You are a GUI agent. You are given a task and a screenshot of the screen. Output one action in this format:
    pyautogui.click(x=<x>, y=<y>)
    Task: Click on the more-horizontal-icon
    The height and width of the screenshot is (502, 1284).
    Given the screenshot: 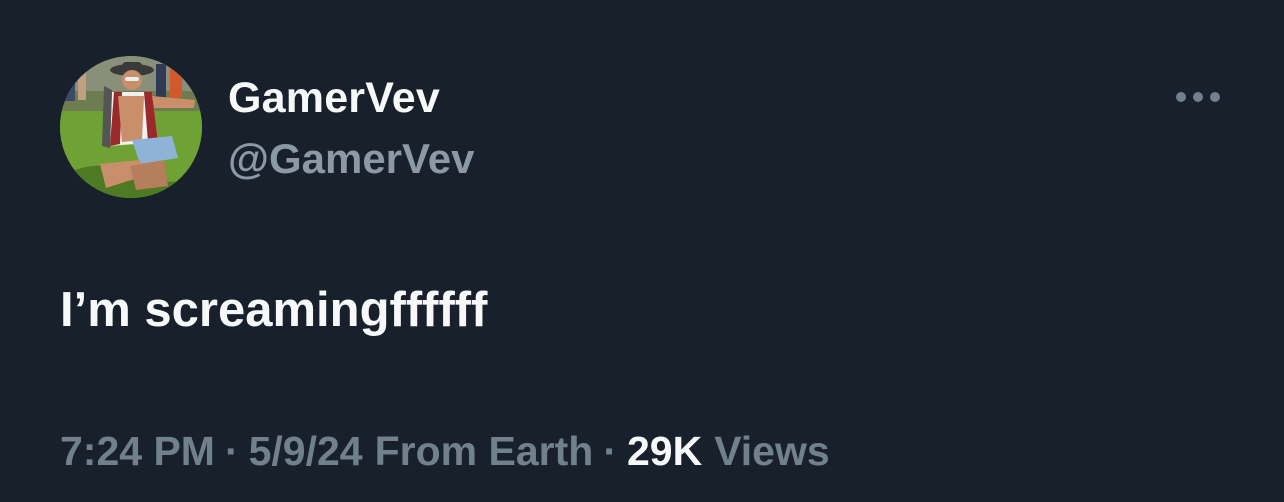 What is the action you would take?
    pyautogui.click(x=1198, y=97)
    